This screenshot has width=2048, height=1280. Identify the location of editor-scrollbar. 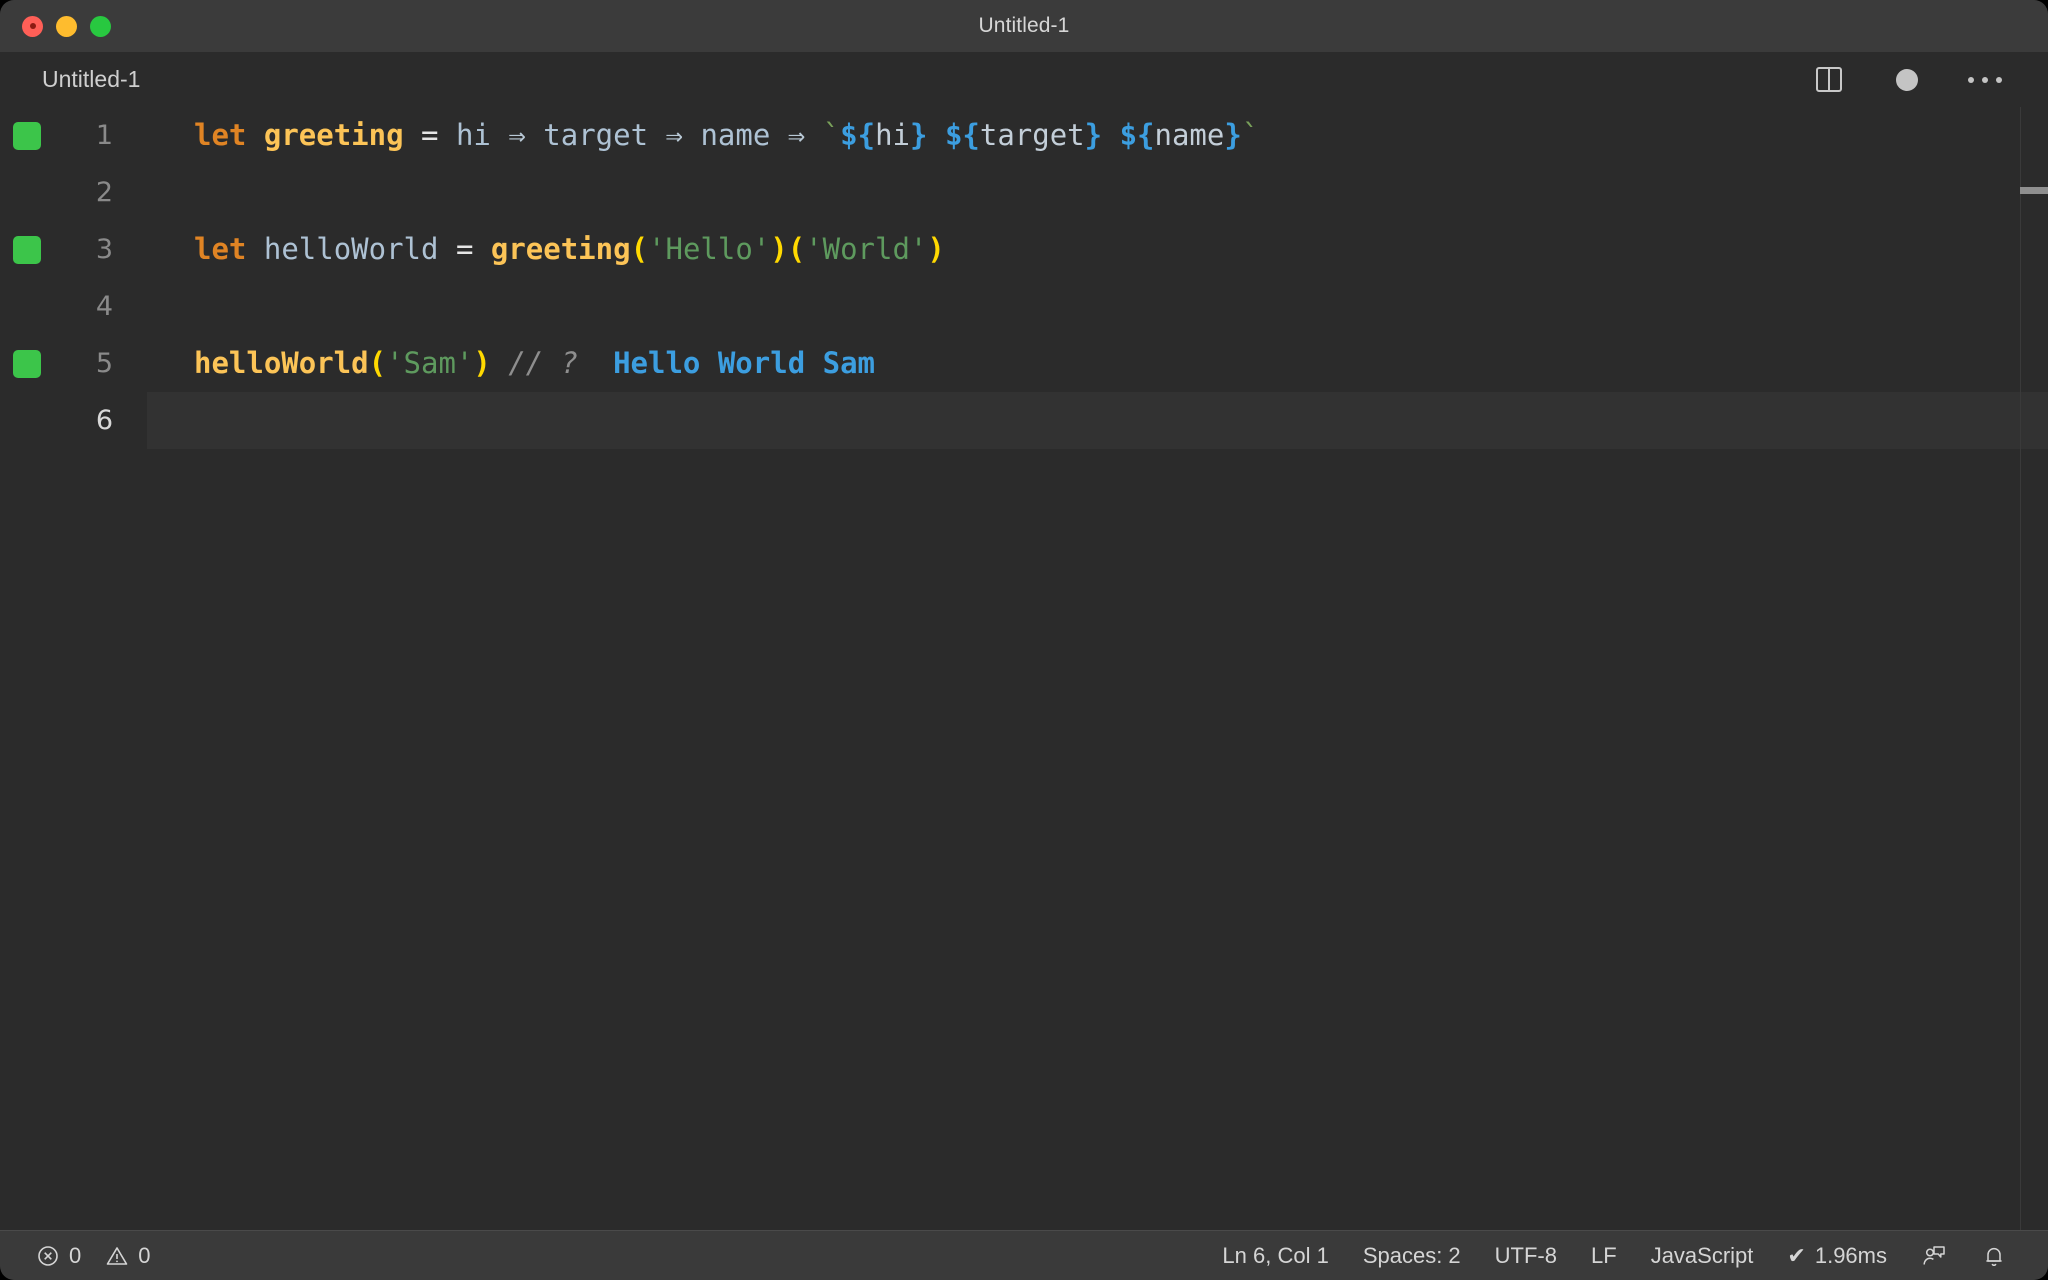
(2034, 668).